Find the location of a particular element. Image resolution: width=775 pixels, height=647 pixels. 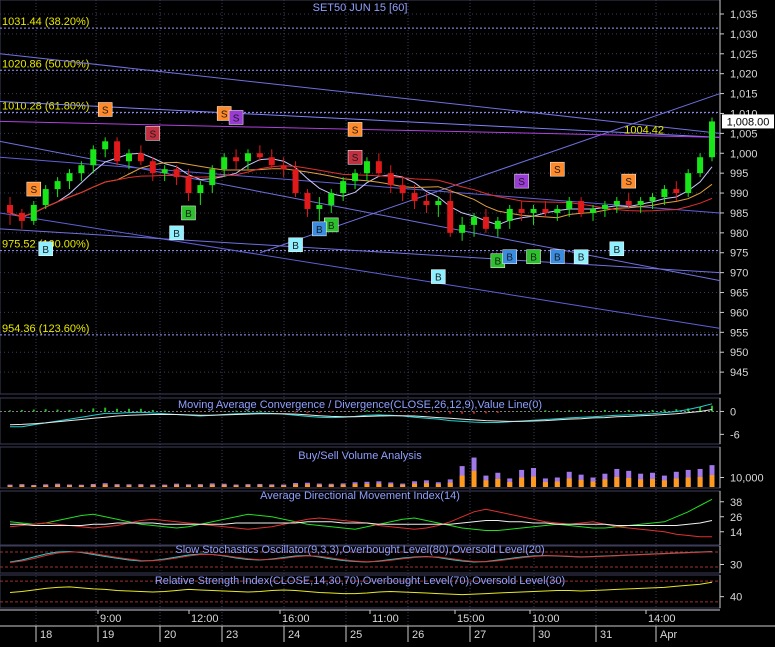

adx-tick-label: 26 is located at coordinates (736, 518).